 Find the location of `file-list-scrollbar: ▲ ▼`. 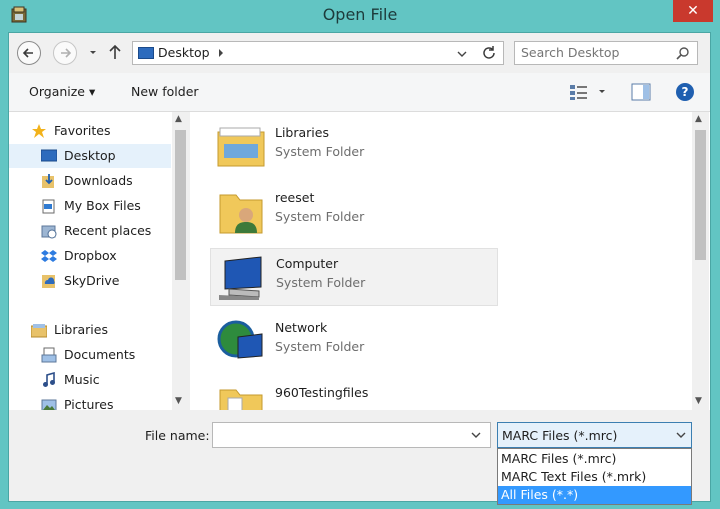

file-list-scrollbar: ▲ ▼ is located at coordinates (700, 261).